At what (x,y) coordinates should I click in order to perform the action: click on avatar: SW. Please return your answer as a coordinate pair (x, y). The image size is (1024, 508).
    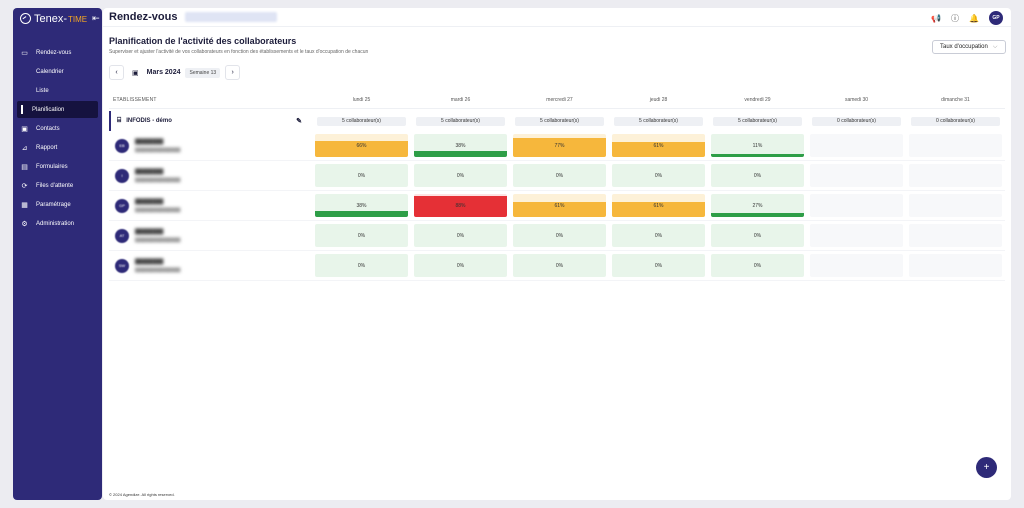
    Looking at the image, I should click on (122, 265).